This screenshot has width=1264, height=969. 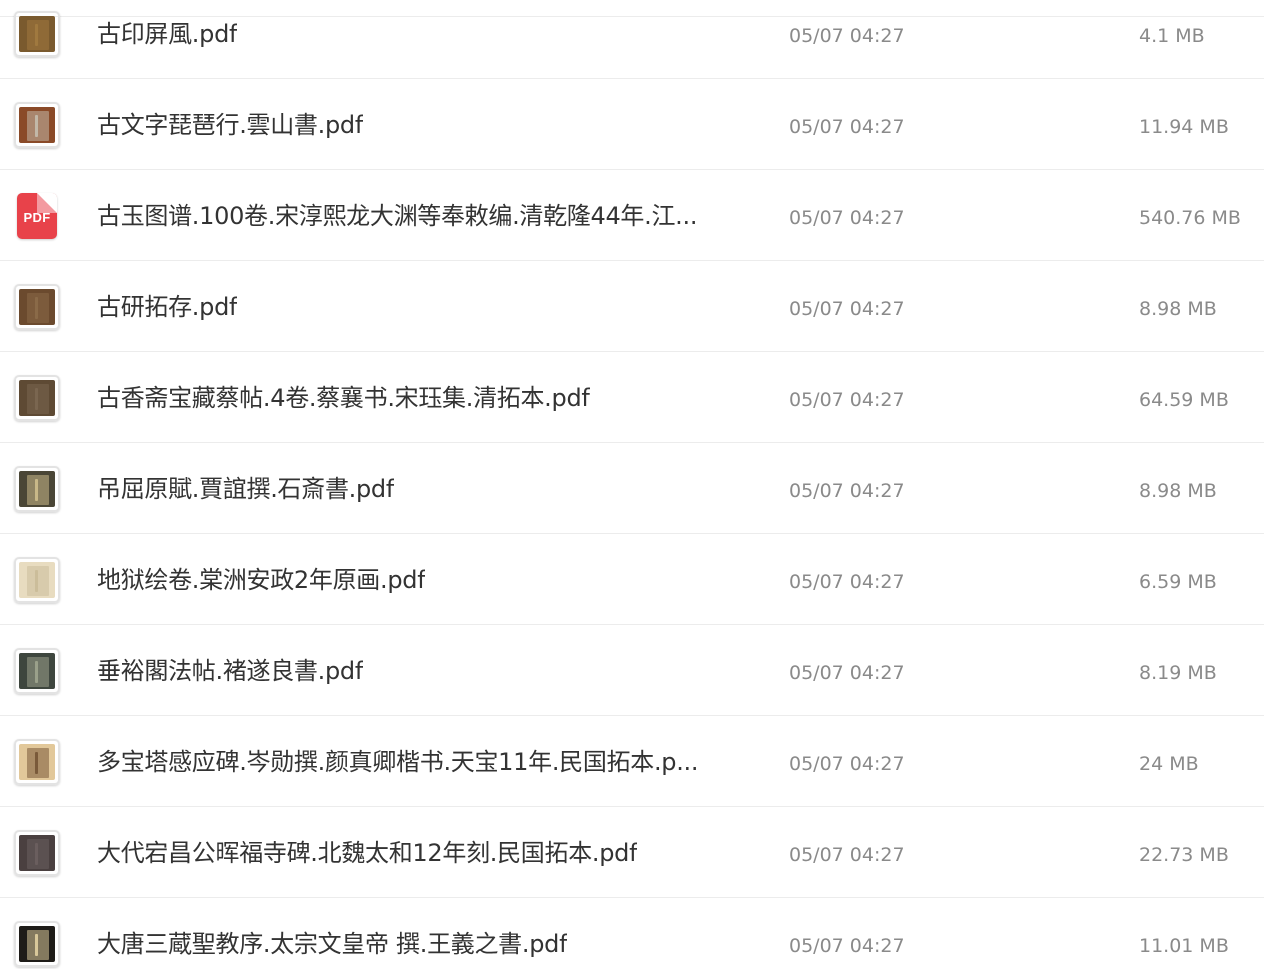 What do you see at coordinates (230, 671) in the screenshot?
I see `file-name: 垂裕閣法帖.褚遂良書.pdf` at bounding box center [230, 671].